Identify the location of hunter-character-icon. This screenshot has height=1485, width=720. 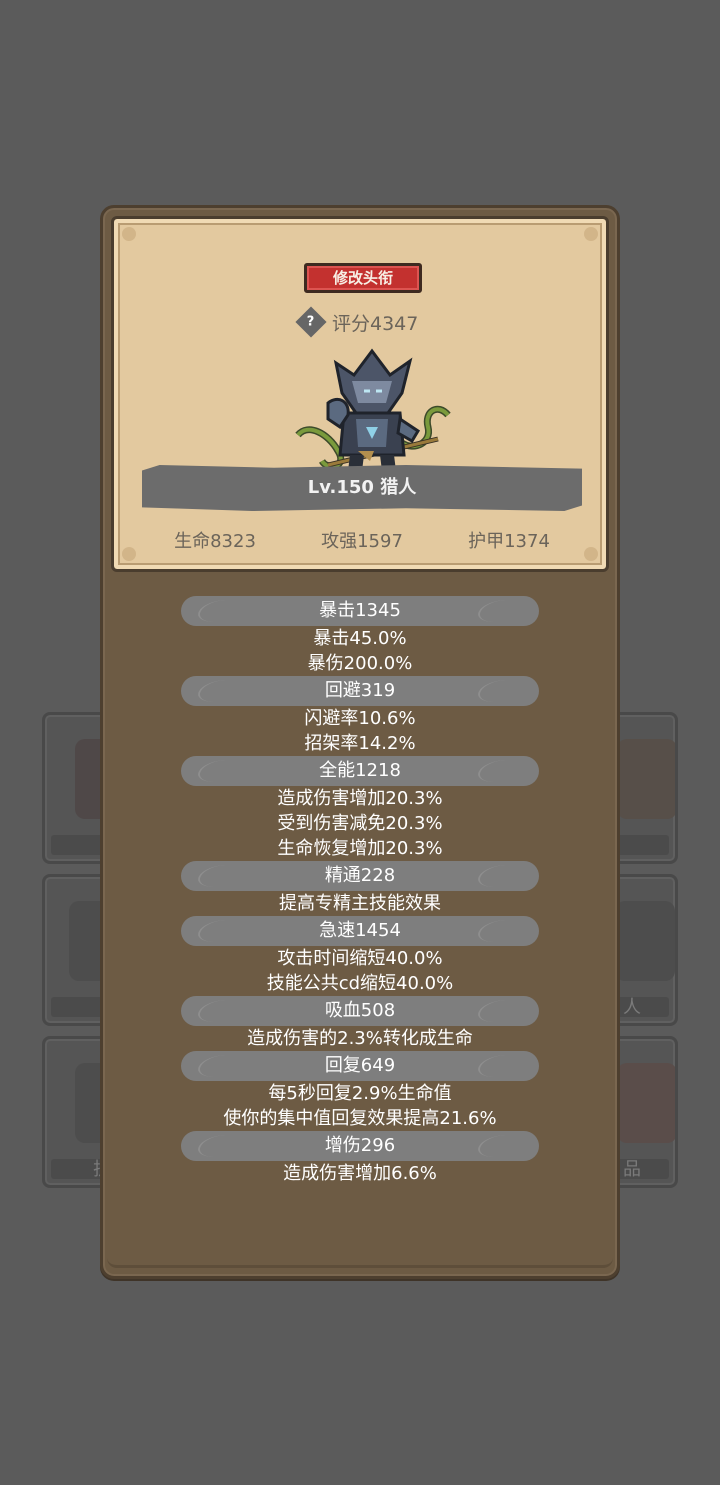
(373, 409).